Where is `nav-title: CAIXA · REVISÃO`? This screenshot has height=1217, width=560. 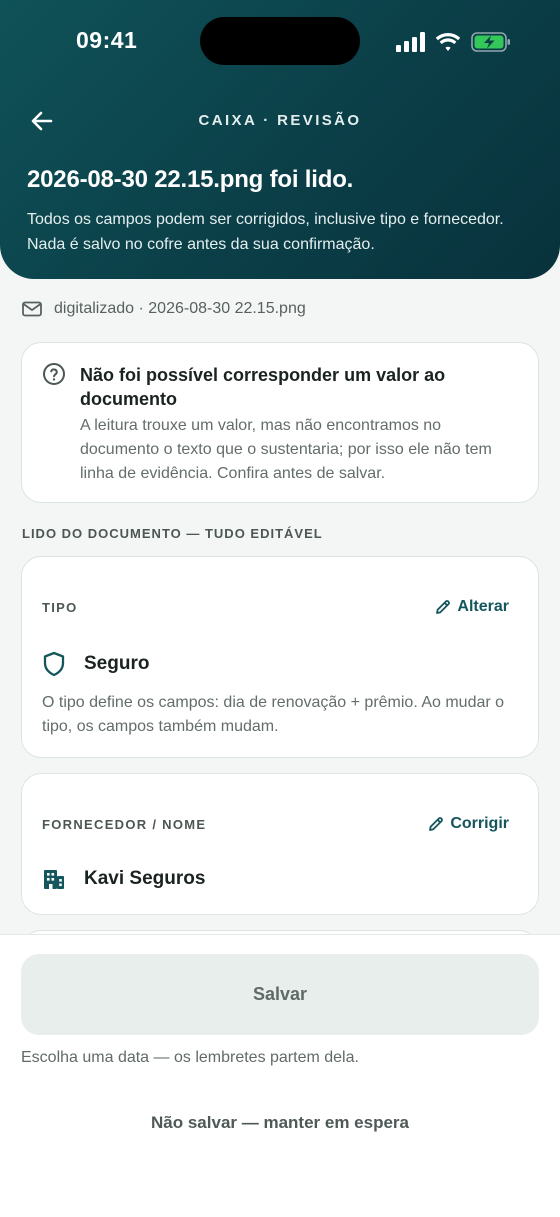
nav-title: CAIXA · REVISÃO is located at coordinates (280, 120).